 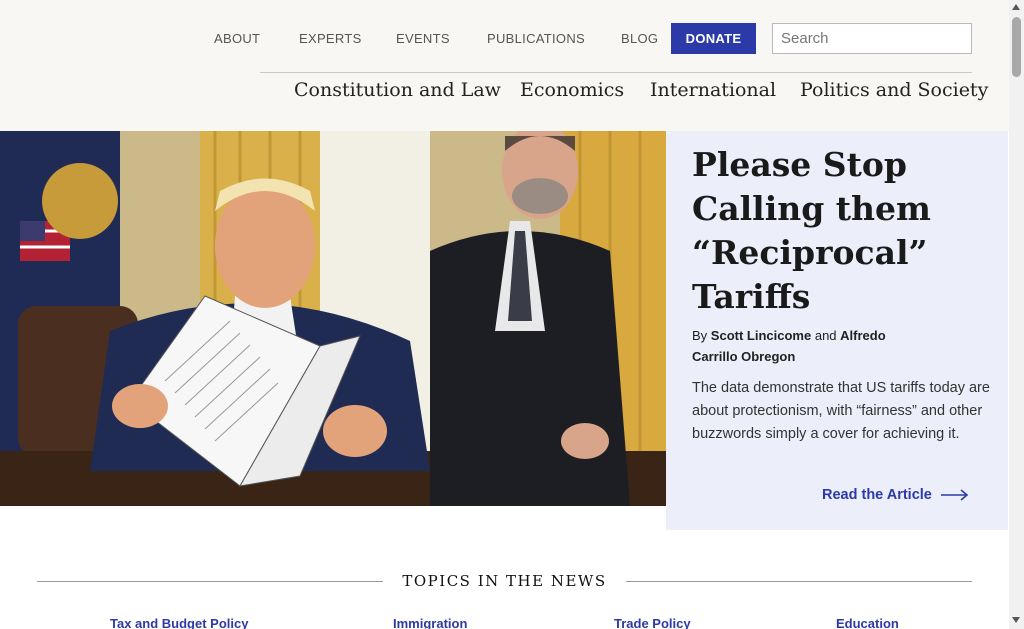 What do you see at coordinates (616, 72) in the screenshot?
I see `header-divider` at bounding box center [616, 72].